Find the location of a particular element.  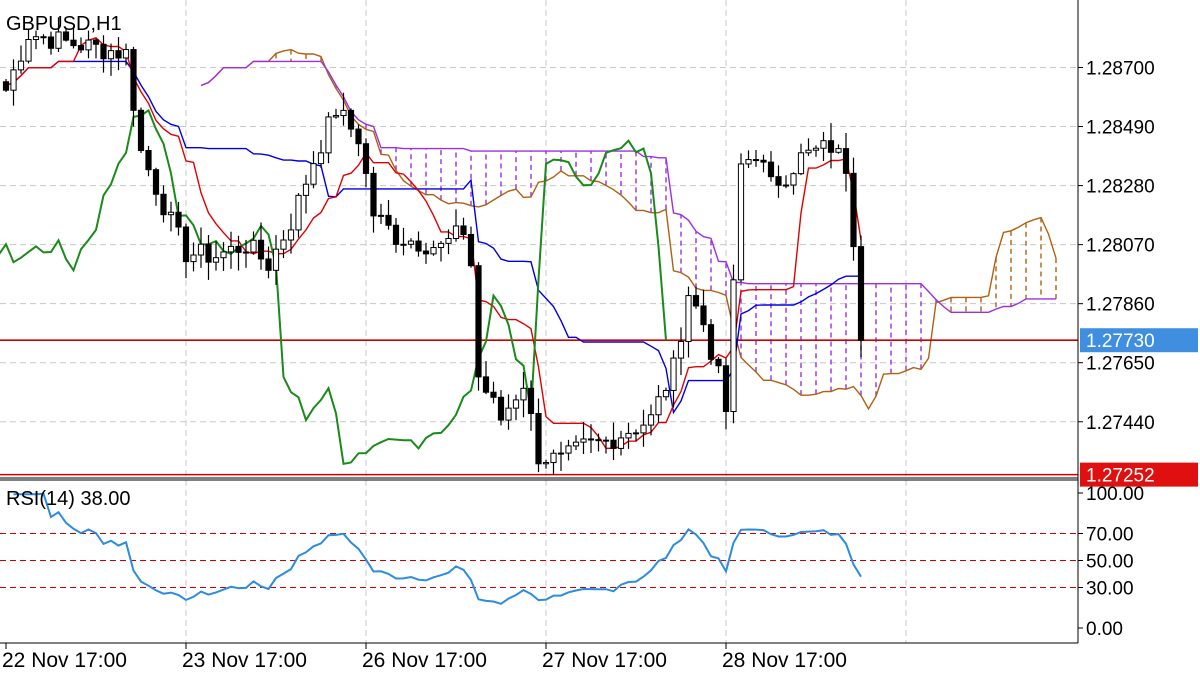

y-tick-label: 1.28280 is located at coordinates (1120, 187).